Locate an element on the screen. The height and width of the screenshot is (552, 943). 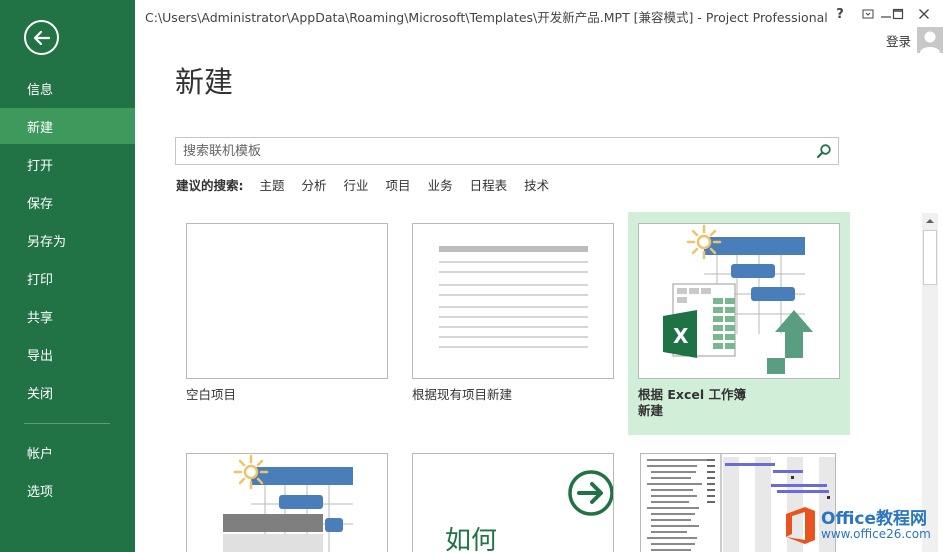
search-button is located at coordinates (824, 151).